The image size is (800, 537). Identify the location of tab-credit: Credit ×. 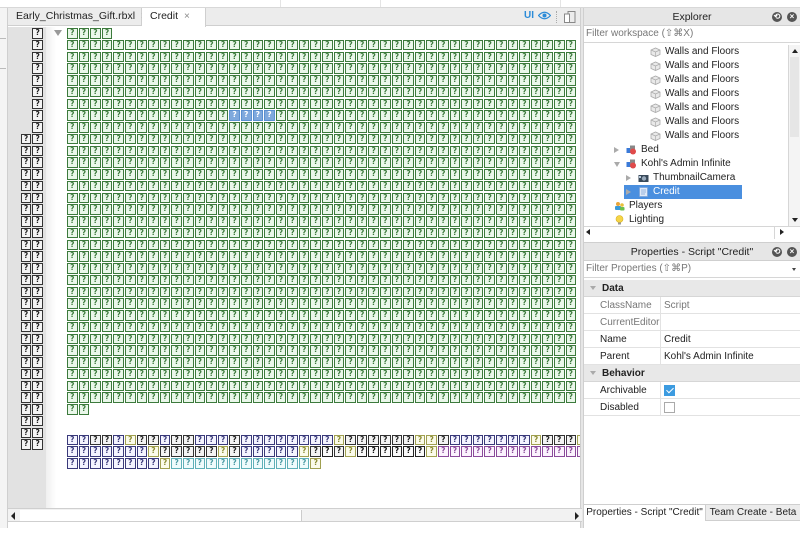
(174, 17).